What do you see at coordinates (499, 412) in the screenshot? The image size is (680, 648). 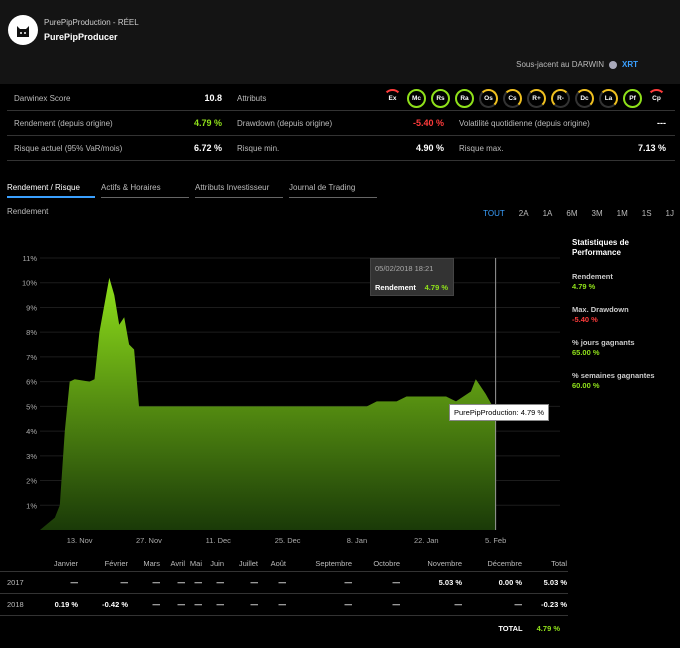 I see `series-pointer-label: PurePipProduction: 4.79 %` at bounding box center [499, 412].